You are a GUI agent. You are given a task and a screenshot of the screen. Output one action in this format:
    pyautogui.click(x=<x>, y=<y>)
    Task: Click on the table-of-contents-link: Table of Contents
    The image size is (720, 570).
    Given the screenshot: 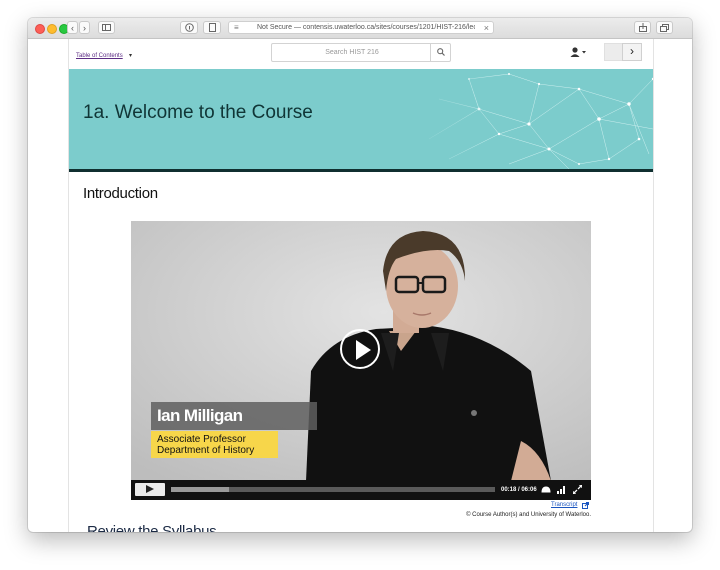 What is the action you would take?
    pyautogui.click(x=99, y=56)
    